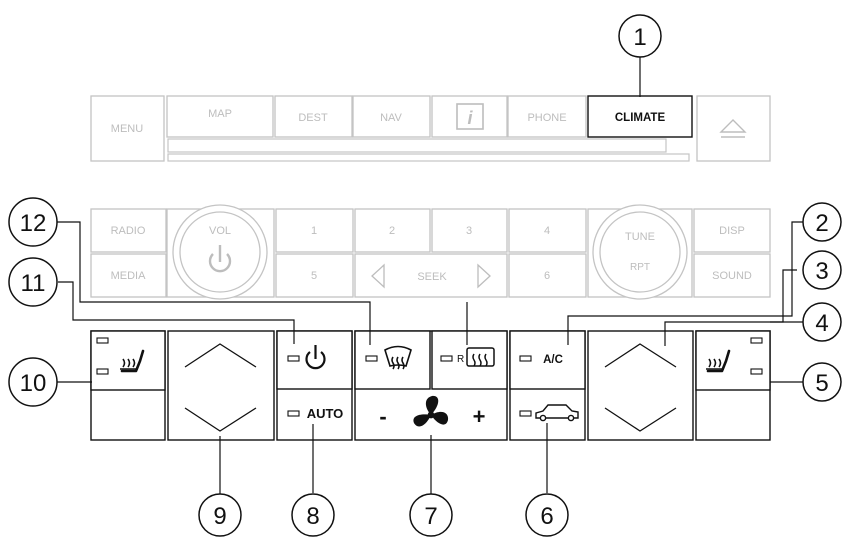 The width and height of the screenshot is (844, 546). What do you see at coordinates (293, 413) in the screenshot?
I see `auto-led` at bounding box center [293, 413].